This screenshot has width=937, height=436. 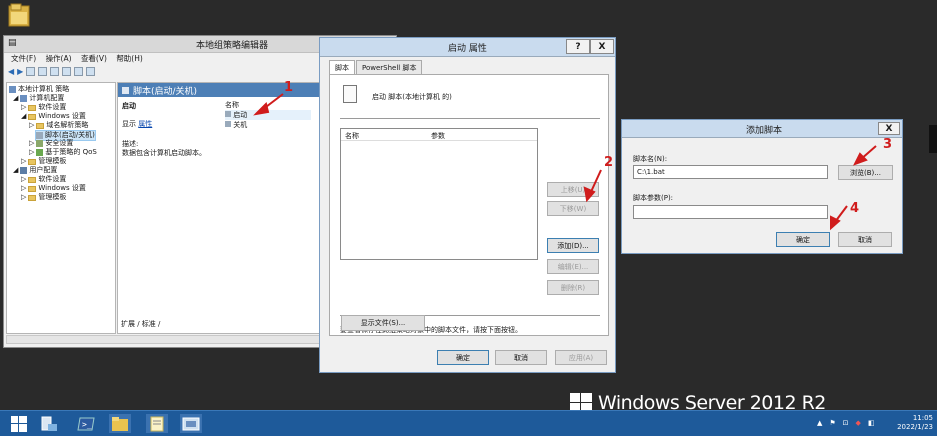 What do you see at coordinates (19, 423) in the screenshot?
I see `start-icon` at bounding box center [19, 423].